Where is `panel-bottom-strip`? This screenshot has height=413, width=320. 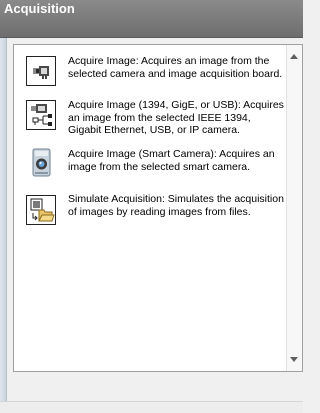
panel-bottom-strip is located at coordinates (158, 388).